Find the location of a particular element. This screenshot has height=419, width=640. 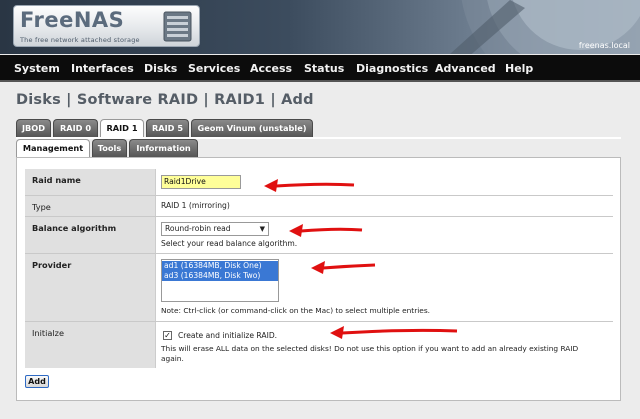

subtab-tools: Tools is located at coordinates (109, 148).